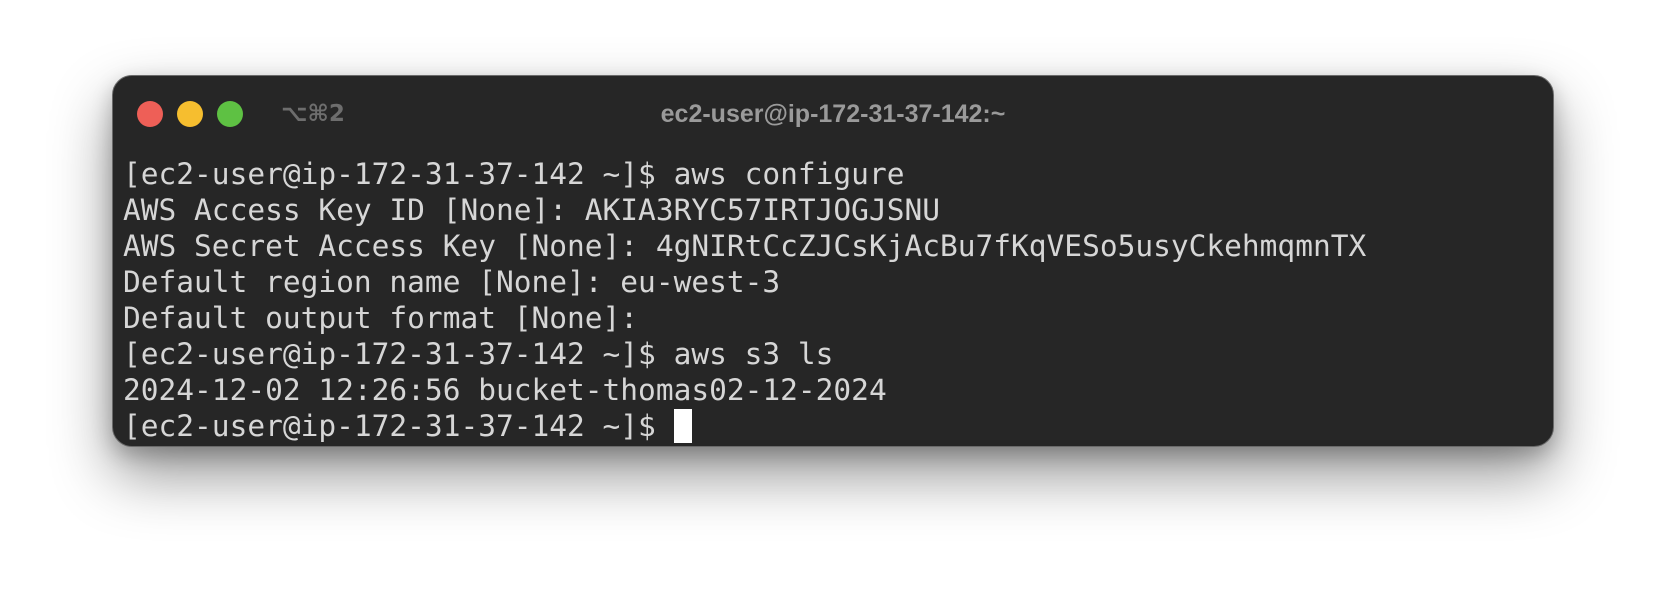 The image size is (1666, 596). What do you see at coordinates (389, 426) in the screenshot?
I see `shell-prompt: [ec2-user@ip-172-31-37-142 ~]$` at bounding box center [389, 426].